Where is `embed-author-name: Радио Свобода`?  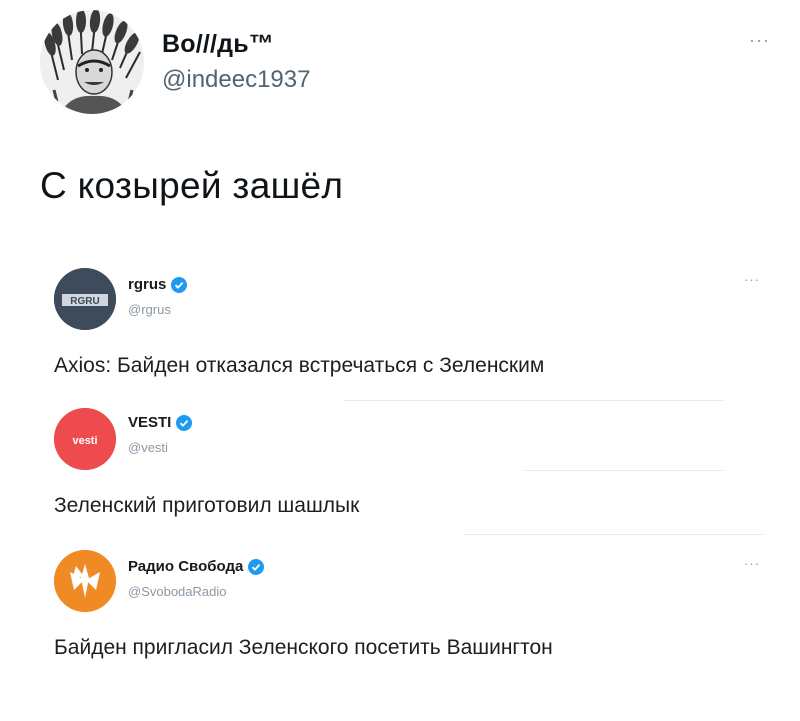
embed-author-name: Радио Свобода is located at coordinates (196, 566).